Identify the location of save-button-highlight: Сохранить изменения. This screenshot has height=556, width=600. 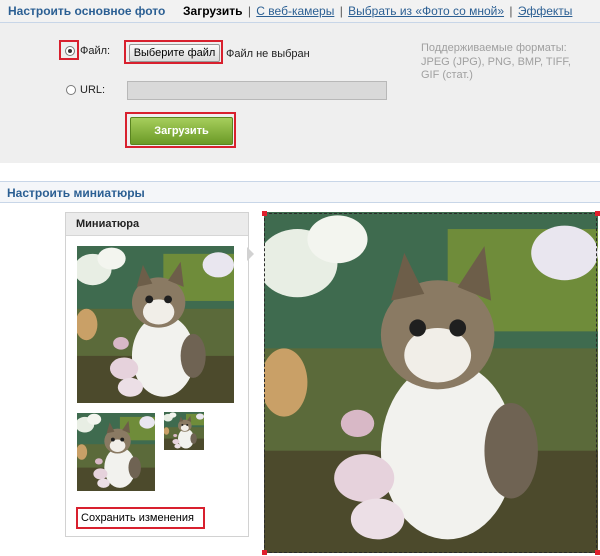
(140, 518).